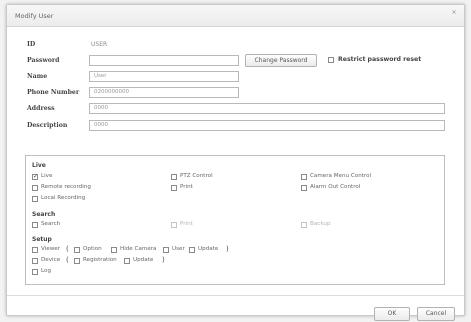  Describe the element at coordinates (392, 314) in the screenshot. I see `ok-button: OK` at that location.